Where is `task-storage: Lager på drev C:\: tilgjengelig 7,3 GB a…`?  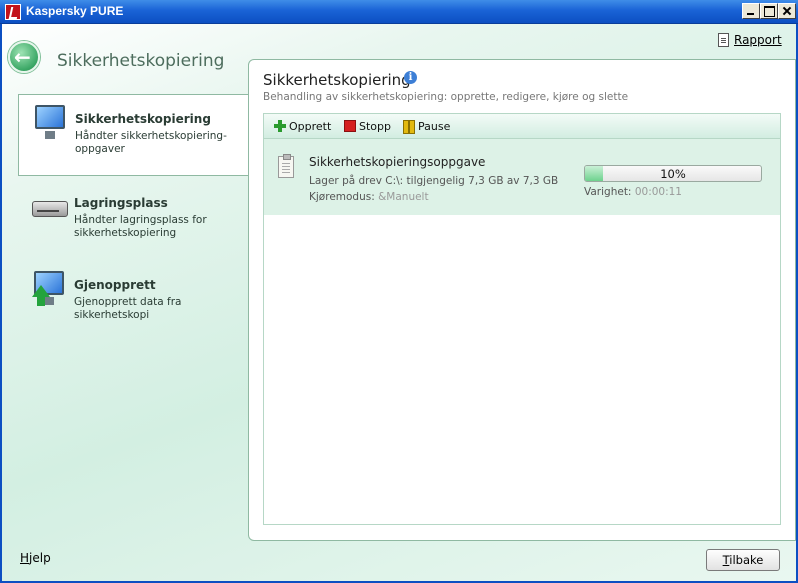 task-storage: Lager på drev C:\: tilgjengelig 7,3 GB a… is located at coordinates (434, 181).